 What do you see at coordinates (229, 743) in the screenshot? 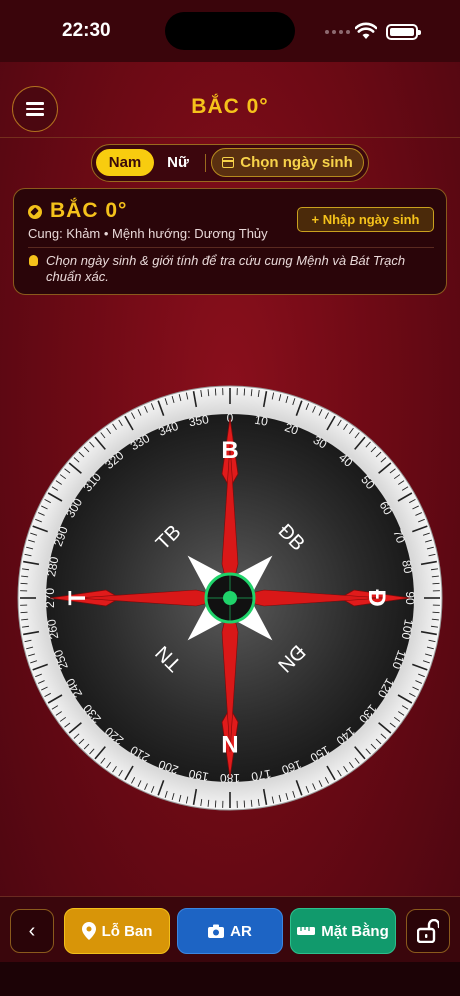
I see `cardinal-south: N` at bounding box center [229, 743].